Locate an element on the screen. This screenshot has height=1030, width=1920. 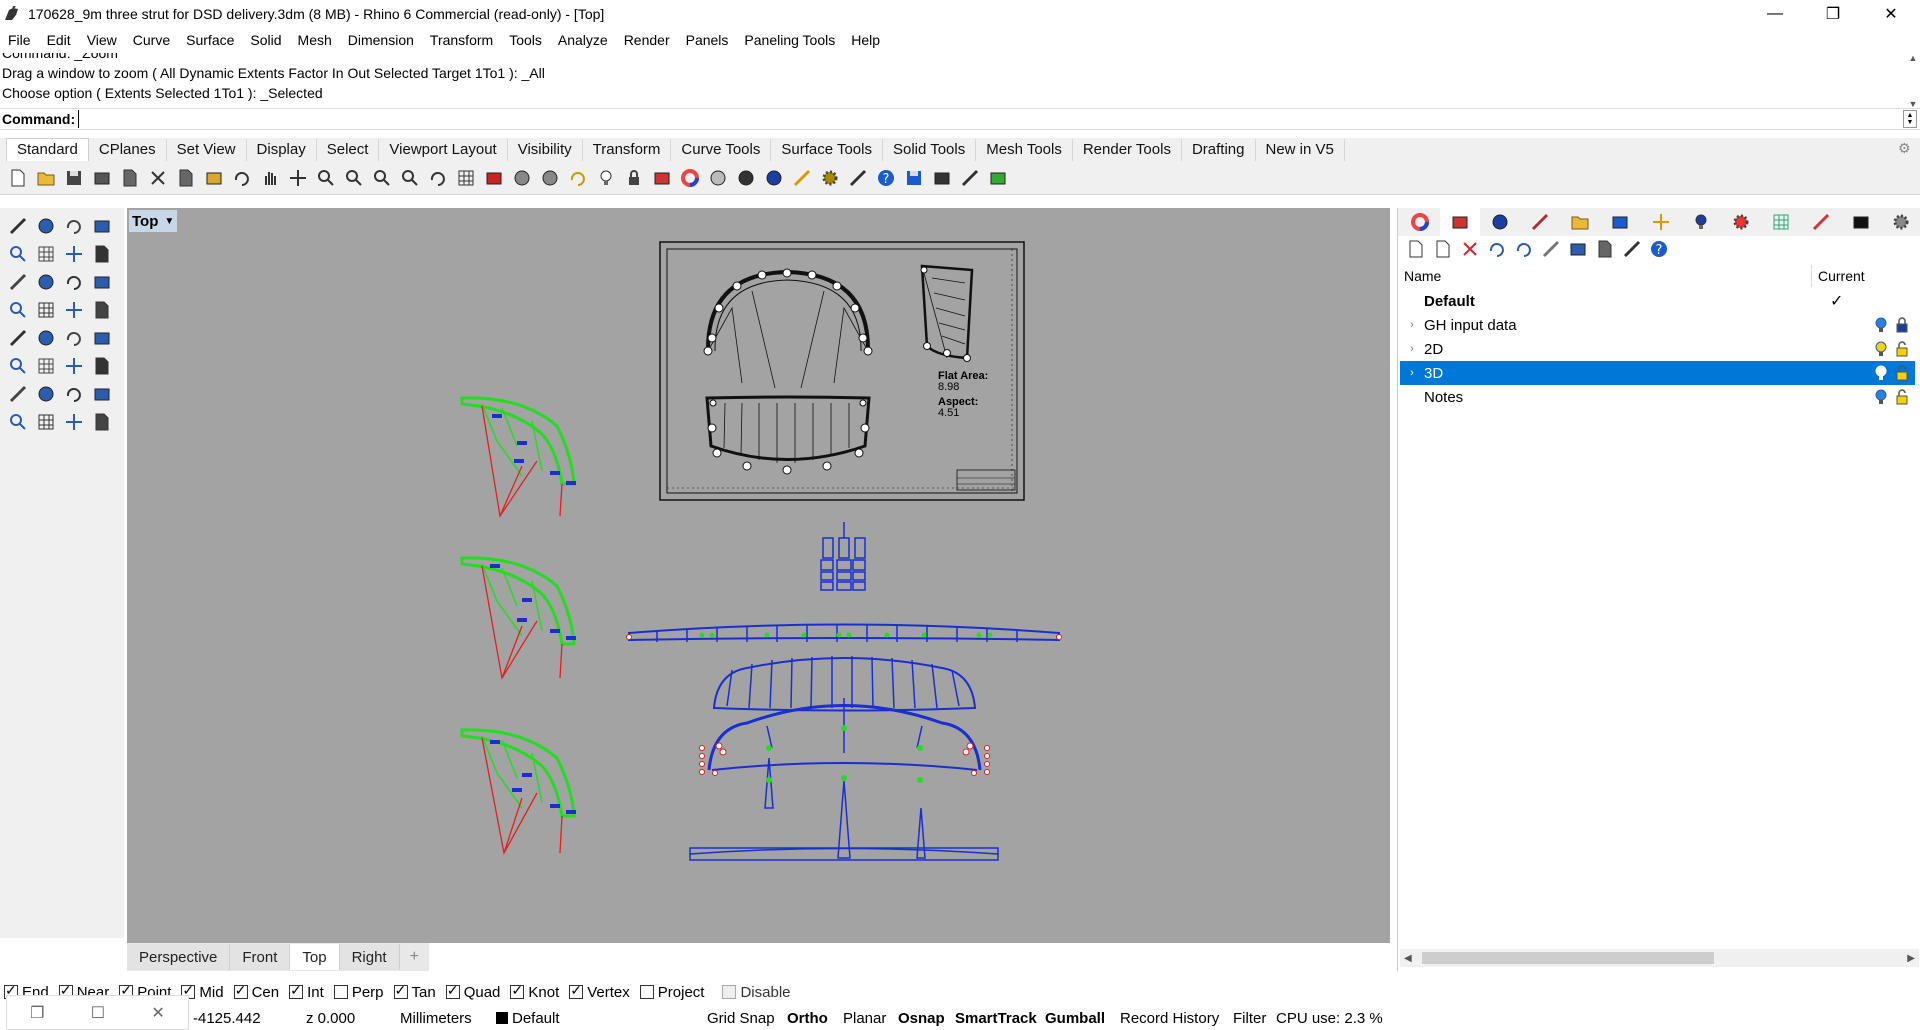
tab-new-in-v5: New in V5 is located at coordinates (1300, 150).